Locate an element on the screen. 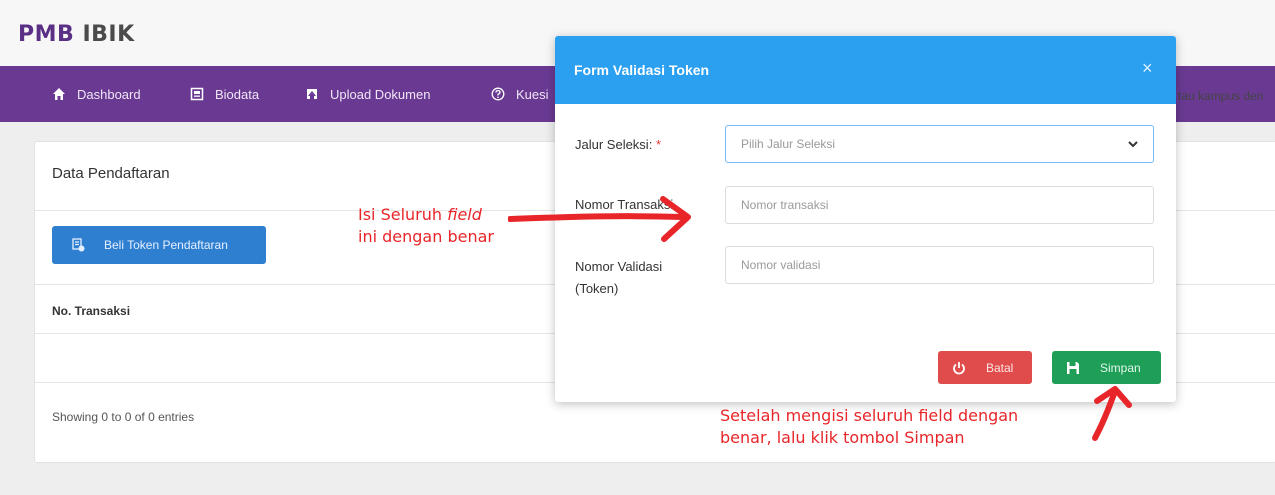 The image size is (1275, 495). nomor-validasi-input is located at coordinates (939, 265).